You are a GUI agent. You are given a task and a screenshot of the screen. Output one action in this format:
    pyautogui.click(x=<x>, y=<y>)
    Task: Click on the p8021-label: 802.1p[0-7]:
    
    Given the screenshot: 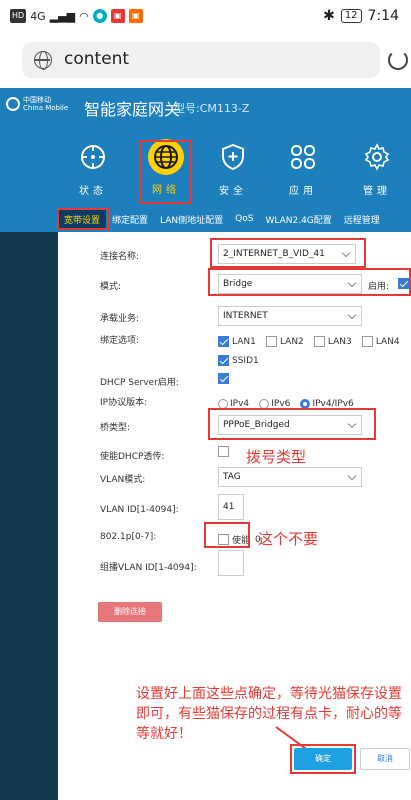 What is the action you would take?
    pyautogui.click(x=128, y=537)
    